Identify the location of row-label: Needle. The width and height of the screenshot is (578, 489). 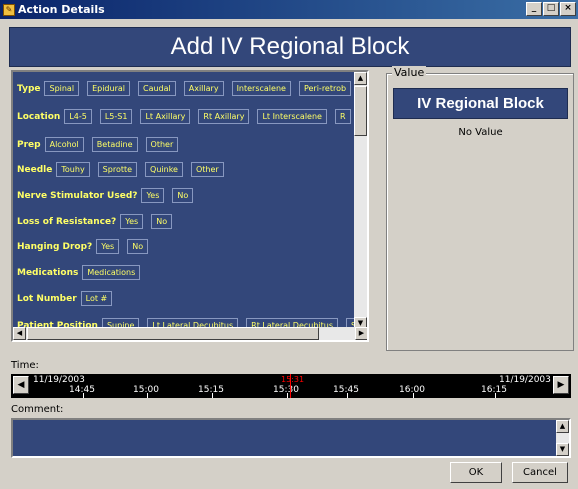
(35, 169).